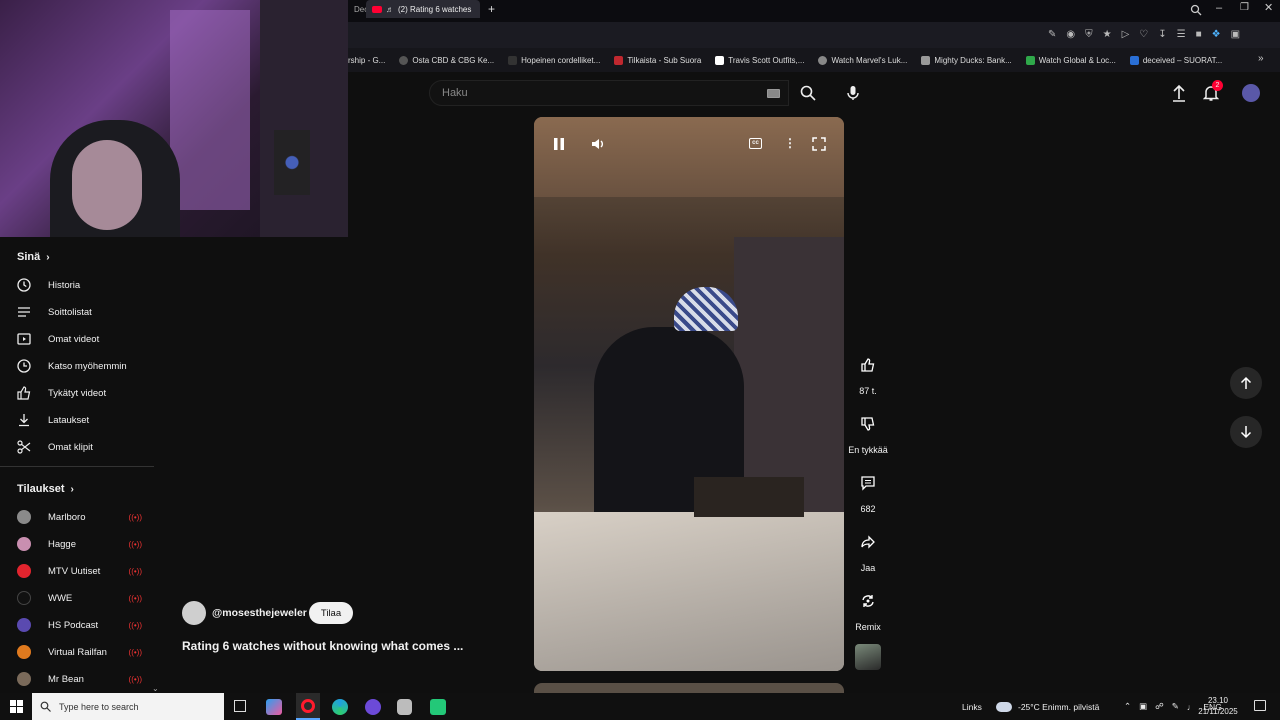 This screenshot has height=720, width=1280. I want to click on subscription-item: MTV Uutiset ((•)), so click(79, 571).